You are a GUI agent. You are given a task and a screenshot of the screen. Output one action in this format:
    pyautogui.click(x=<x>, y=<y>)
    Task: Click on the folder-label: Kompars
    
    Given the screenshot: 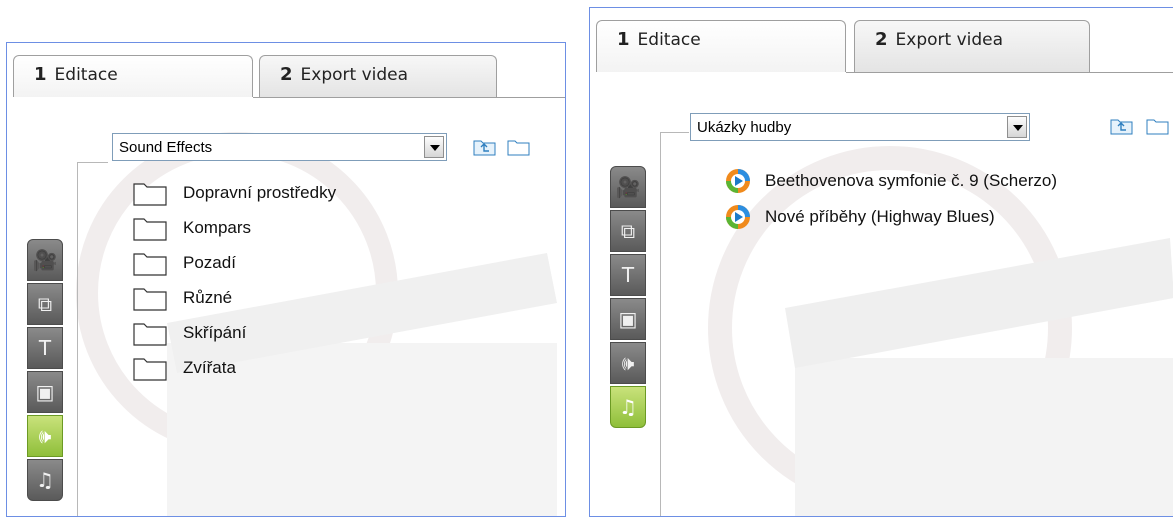 What is the action you would take?
    pyautogui.click(x=217, y=227)
    